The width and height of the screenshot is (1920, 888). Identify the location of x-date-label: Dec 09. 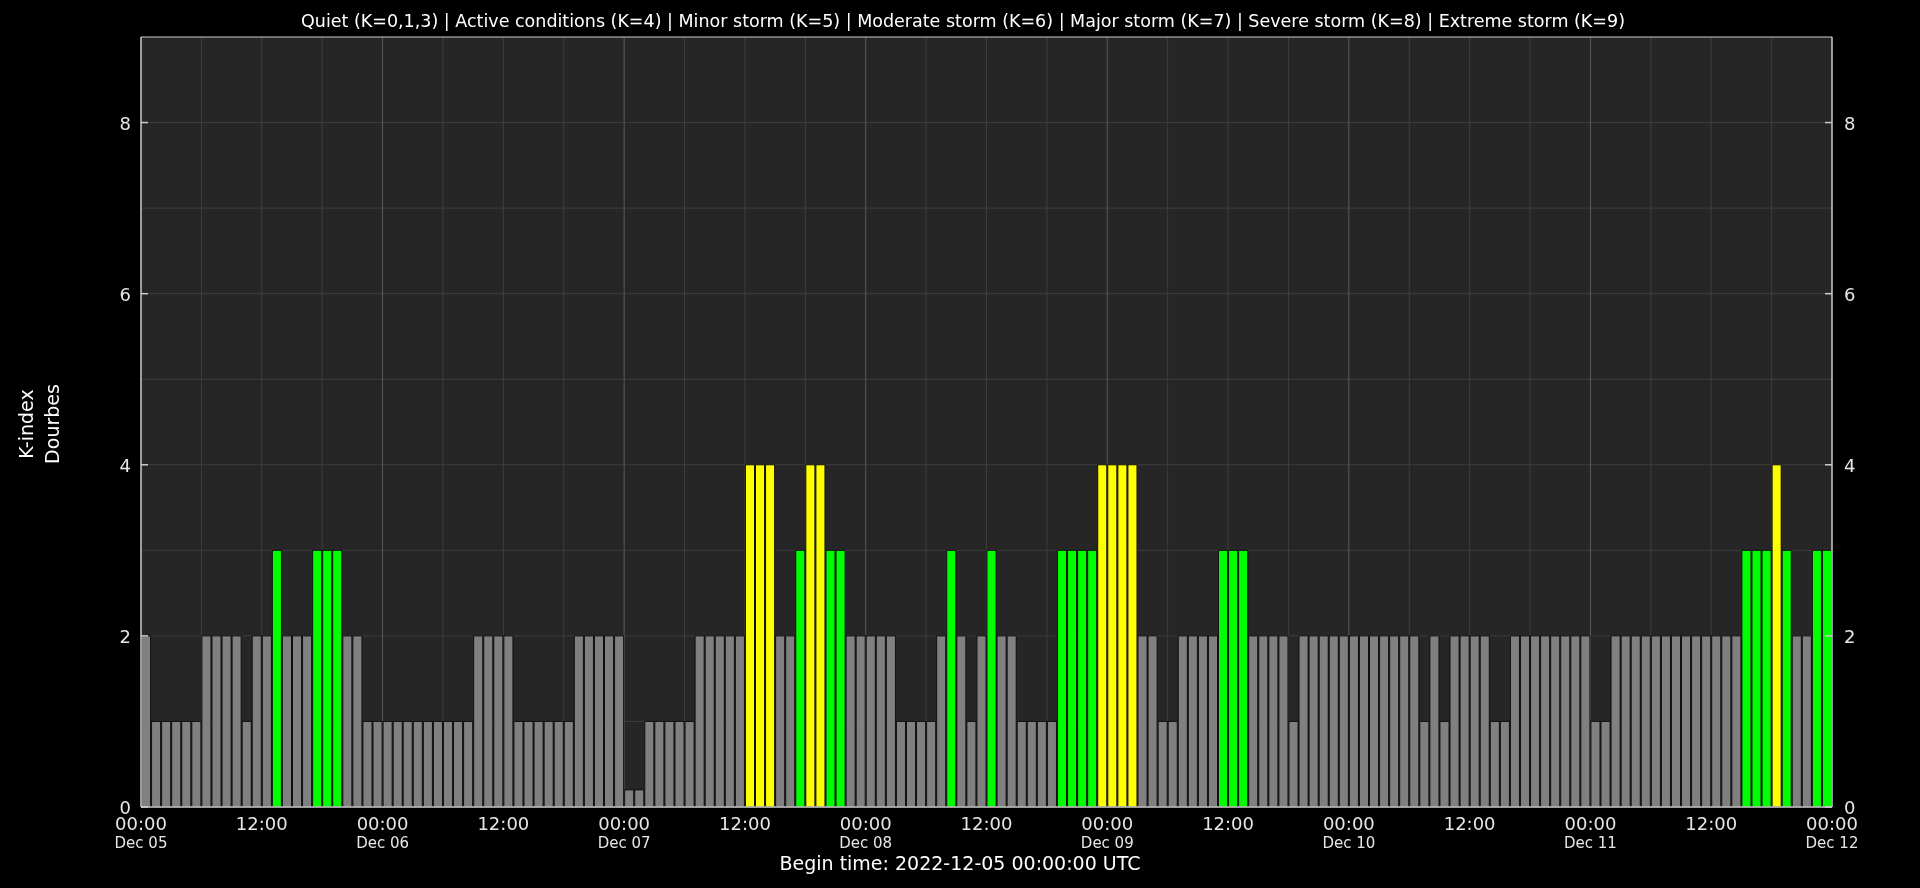
(1107, 843).